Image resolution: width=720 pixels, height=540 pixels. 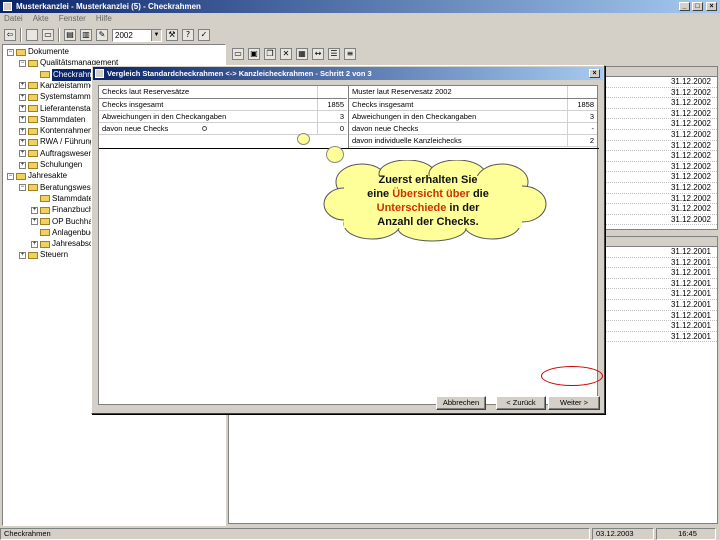 What do you see at coordinates (41, 19) in the screenshot?
I see `menu-akte: Akte` at bounding box center [41, 19].